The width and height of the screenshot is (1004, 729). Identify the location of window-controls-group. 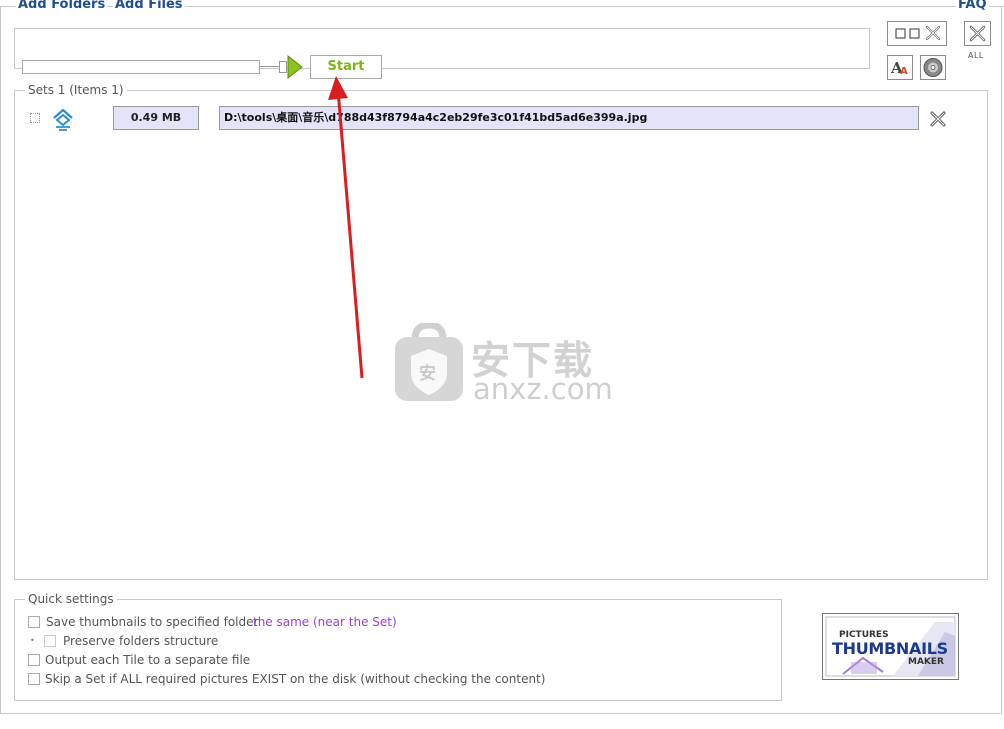
(917, 33).